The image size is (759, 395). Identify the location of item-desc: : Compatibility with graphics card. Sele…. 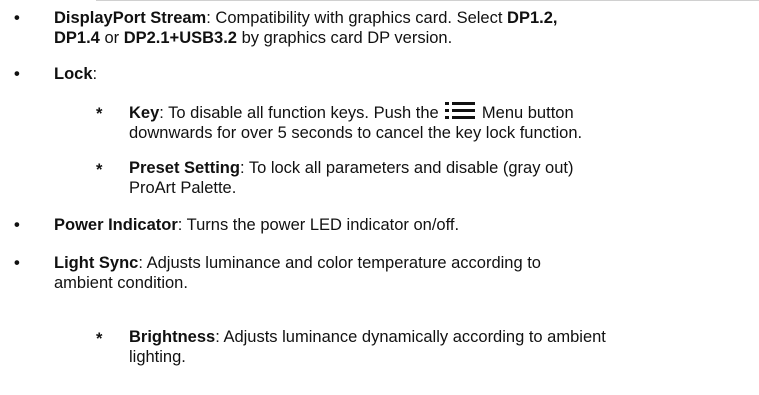
(357, 18).